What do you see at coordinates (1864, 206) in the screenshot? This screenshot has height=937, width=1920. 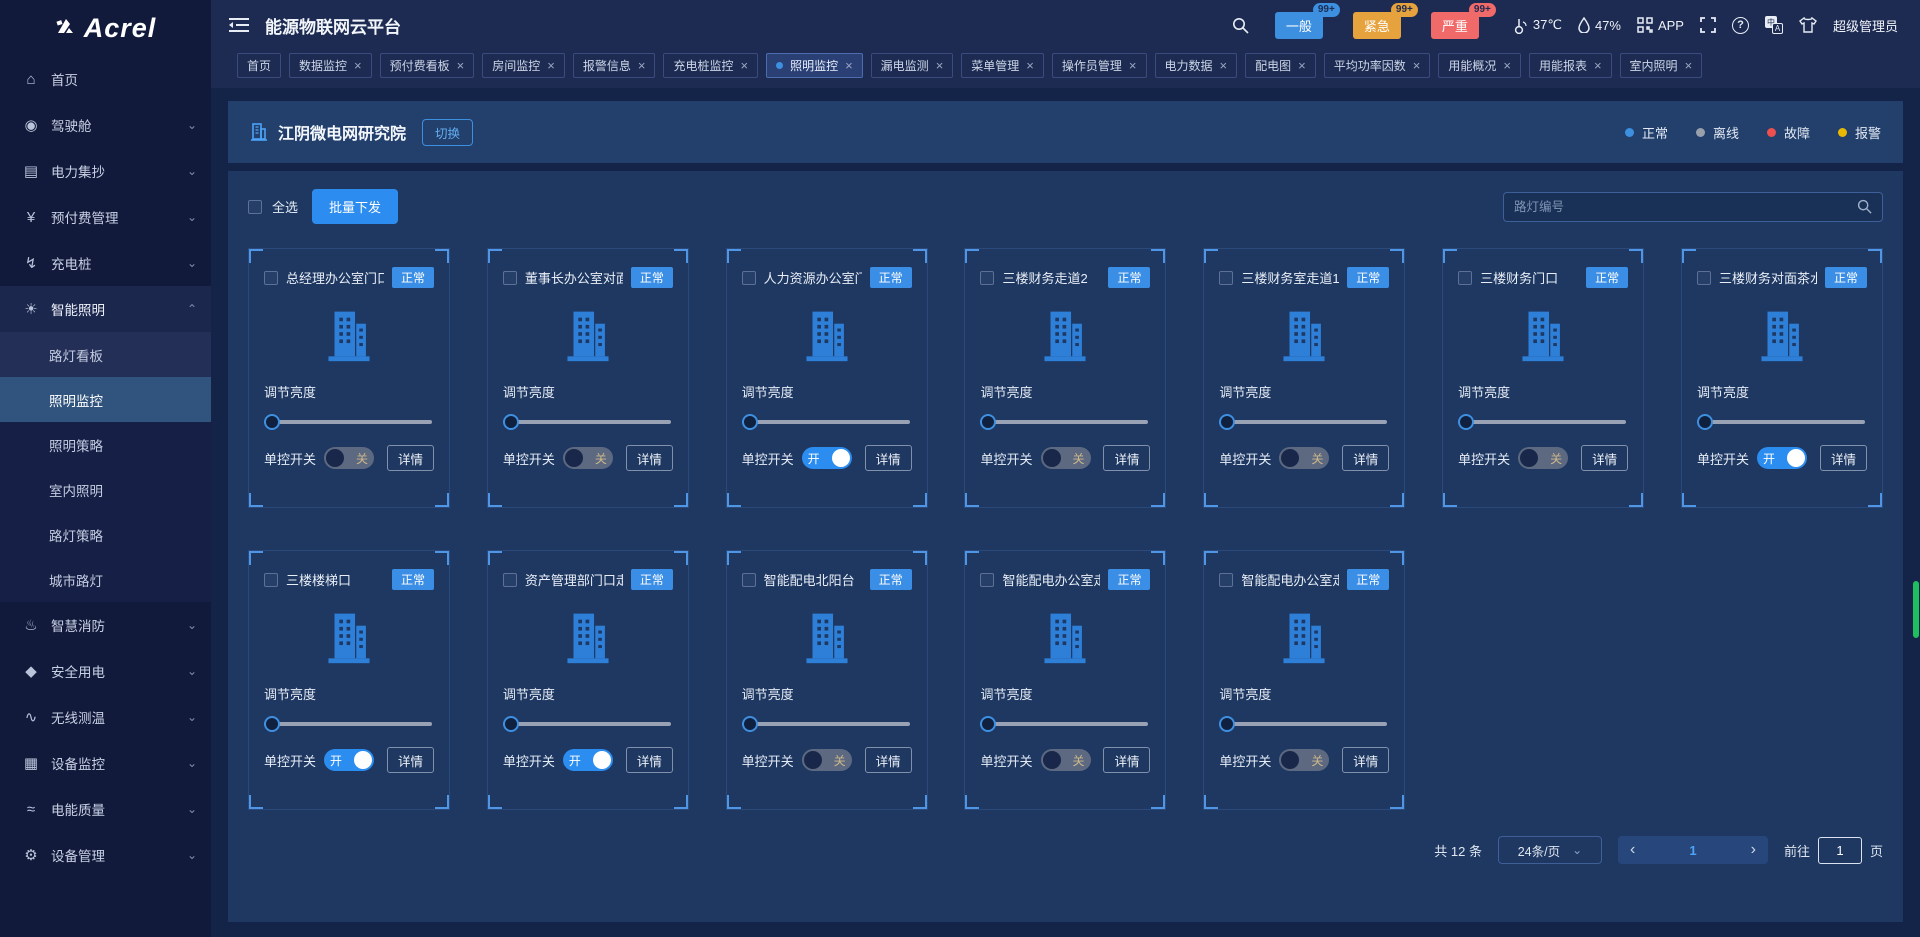 I see `search-input-icon` at bounding box center [1864, 206].